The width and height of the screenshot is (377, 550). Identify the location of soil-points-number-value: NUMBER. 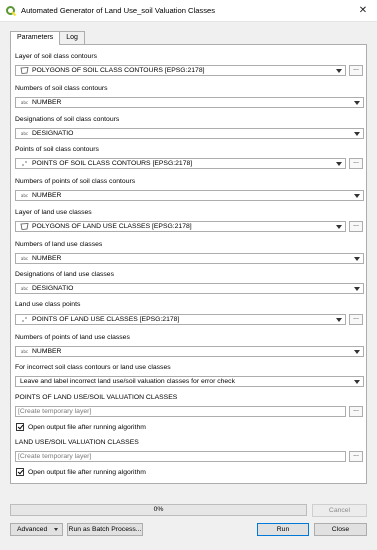
(47, 195).